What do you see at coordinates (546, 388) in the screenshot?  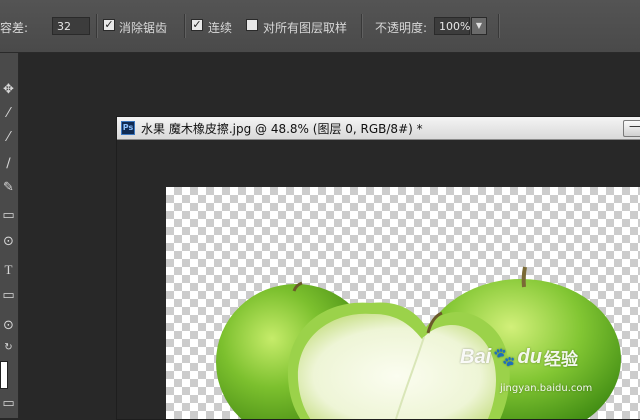 I see `watermark-url: jingyan.baidu.com` at bounding box center [546, 388].